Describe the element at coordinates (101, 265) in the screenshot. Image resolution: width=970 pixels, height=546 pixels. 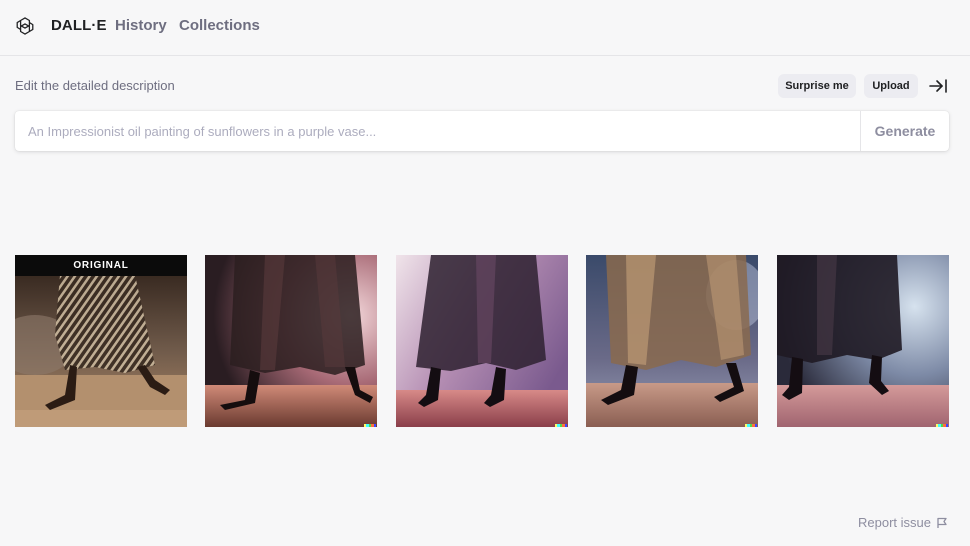
I see `original-label: ORIGINAL` at that location.